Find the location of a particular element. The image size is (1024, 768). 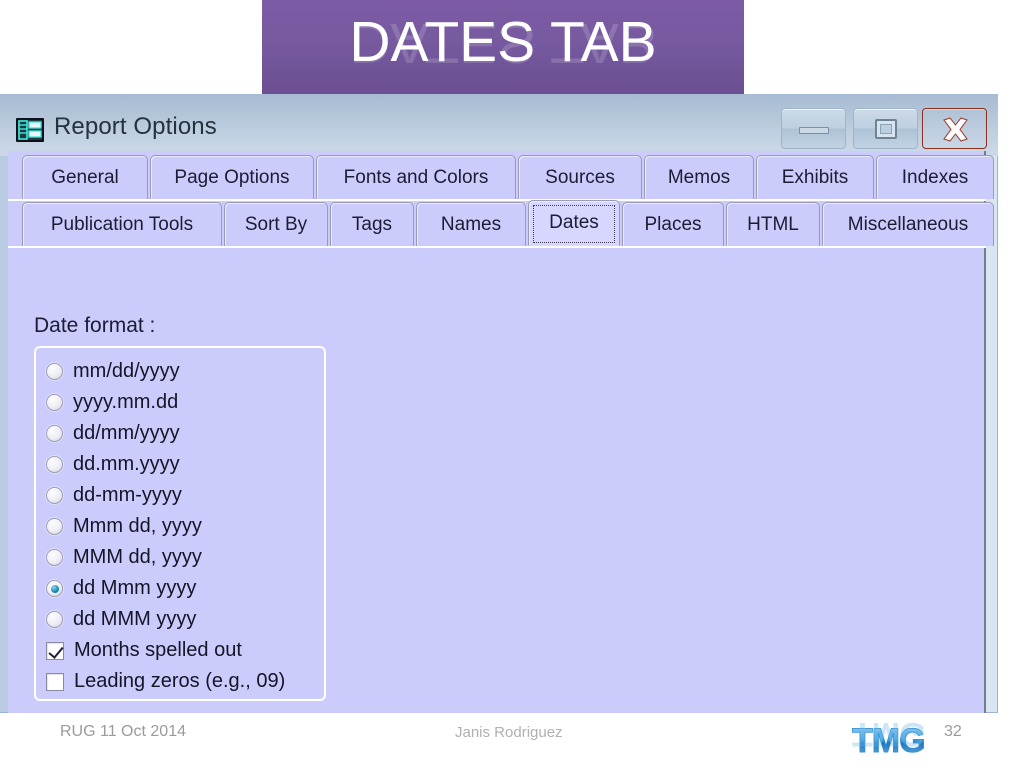

tab-indexes: Indexes is located at coordinates (935, 177).